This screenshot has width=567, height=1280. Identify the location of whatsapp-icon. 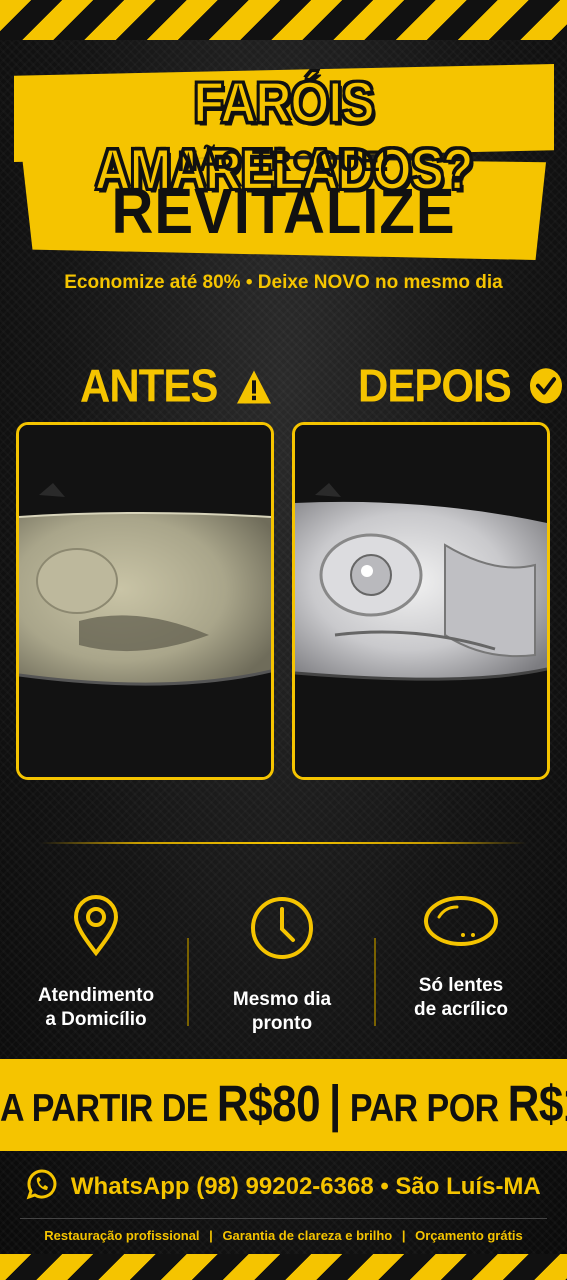
(42, 1187).